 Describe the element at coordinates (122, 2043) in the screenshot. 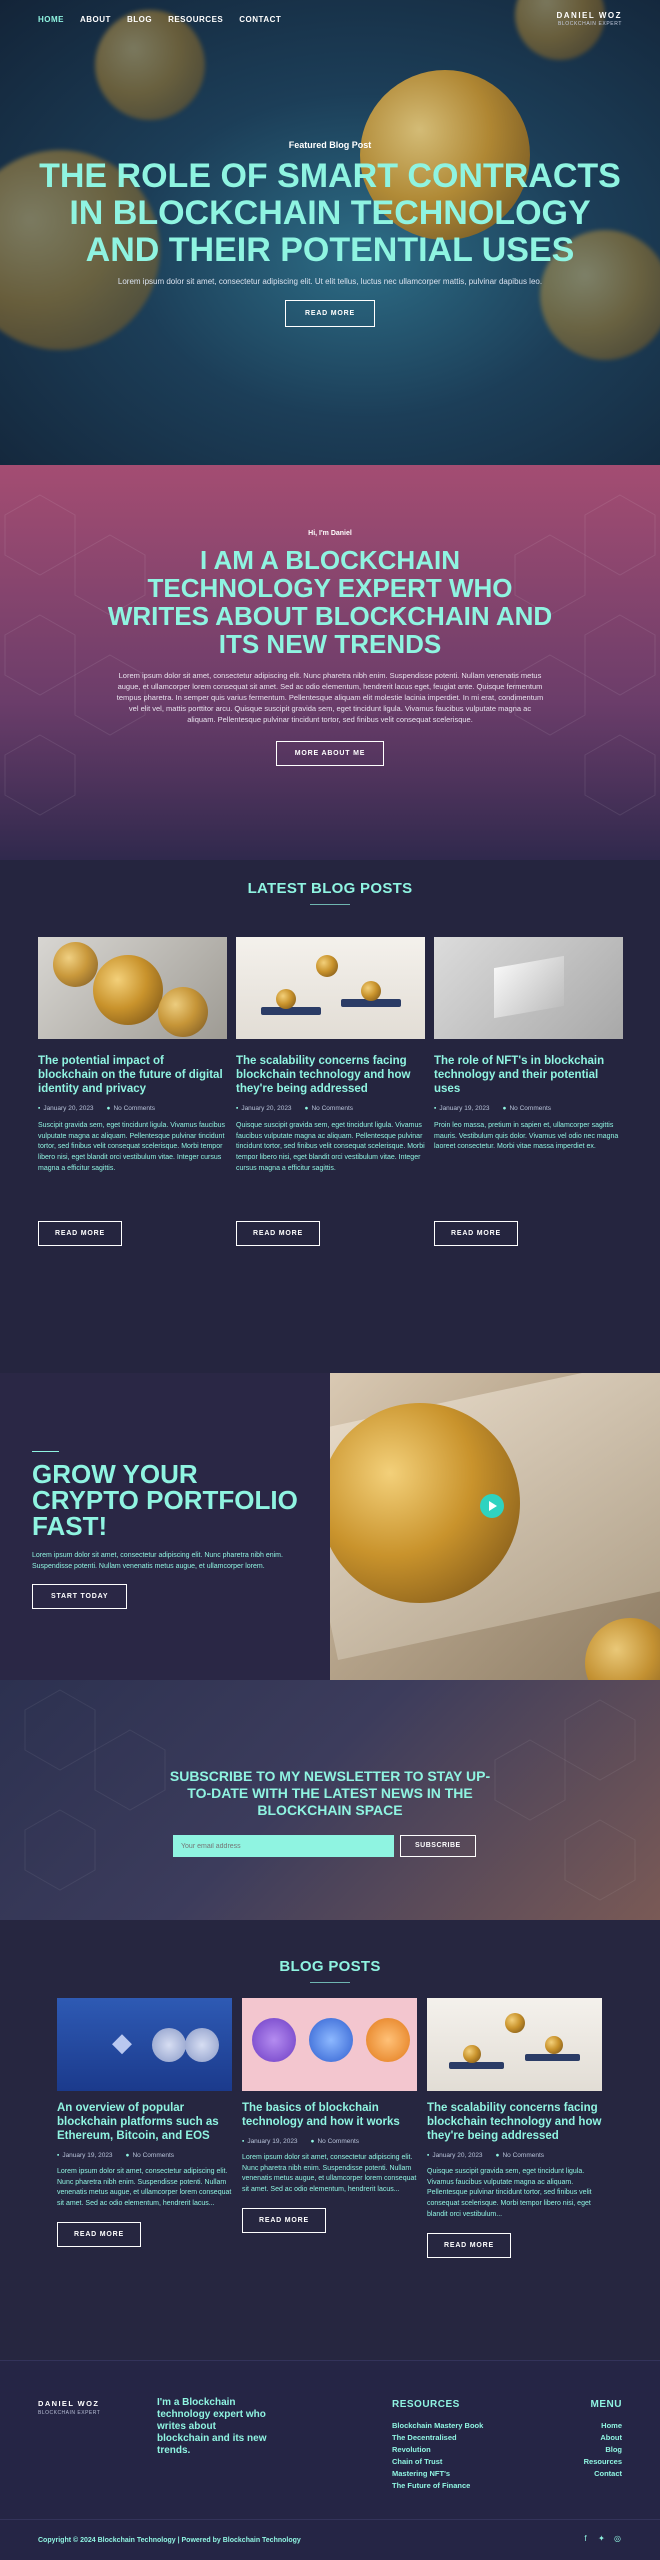

I see `ethereum-icon: ◆` at that location.